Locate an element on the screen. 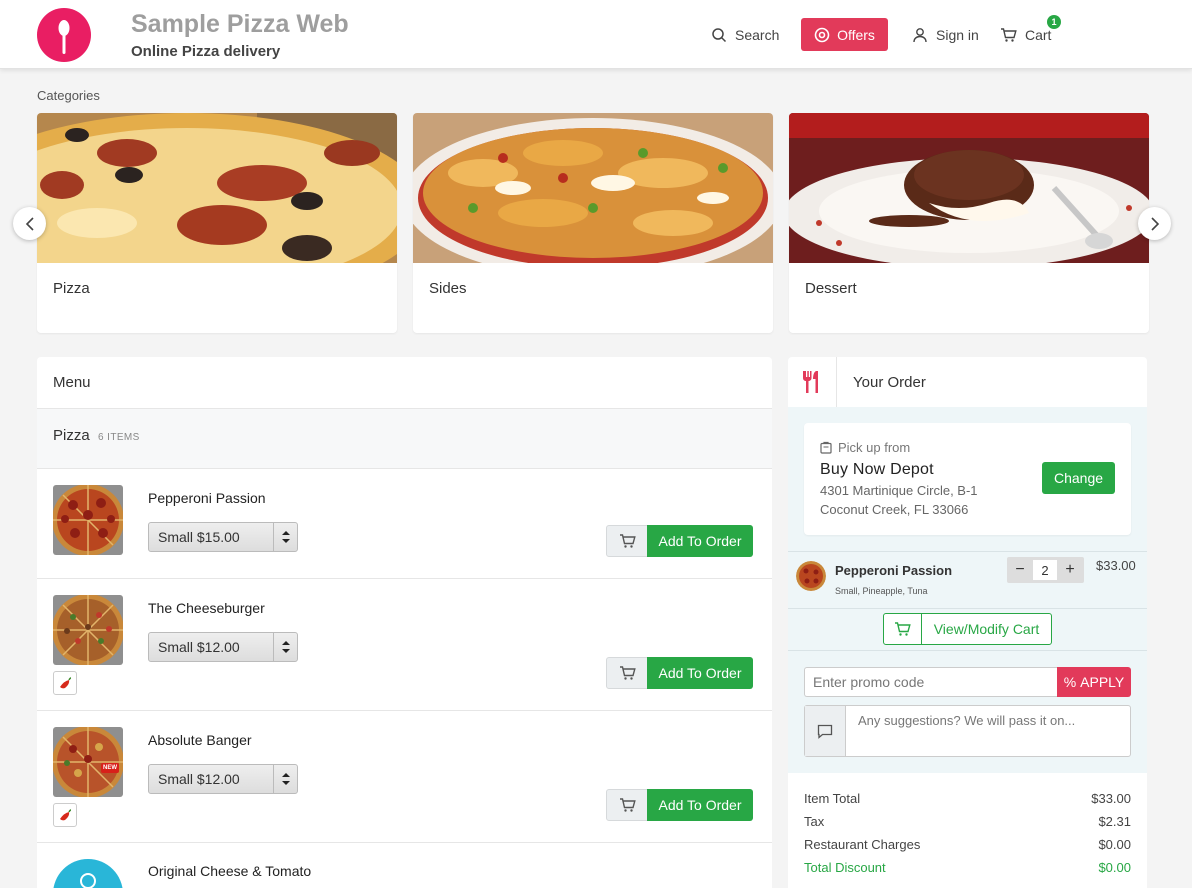  nav-signin-label: Sign in is located at coordinates (957, 35).